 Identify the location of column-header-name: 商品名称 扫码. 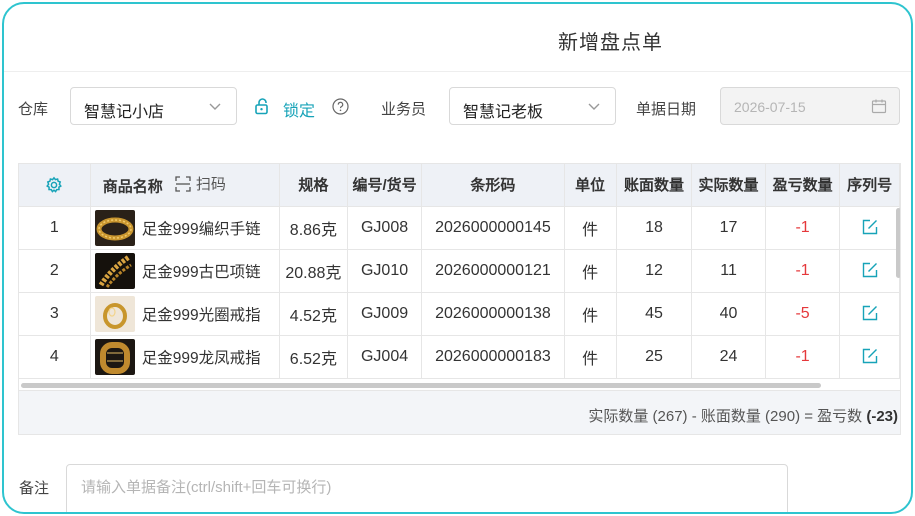
(185, 185).